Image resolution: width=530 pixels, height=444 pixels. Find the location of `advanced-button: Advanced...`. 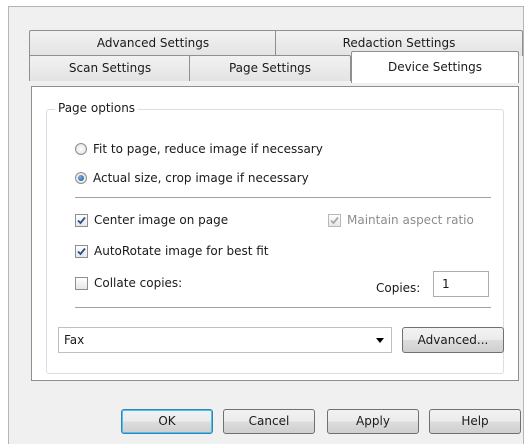

advanced-button: Advanced... is located at coordinates (453, 340).